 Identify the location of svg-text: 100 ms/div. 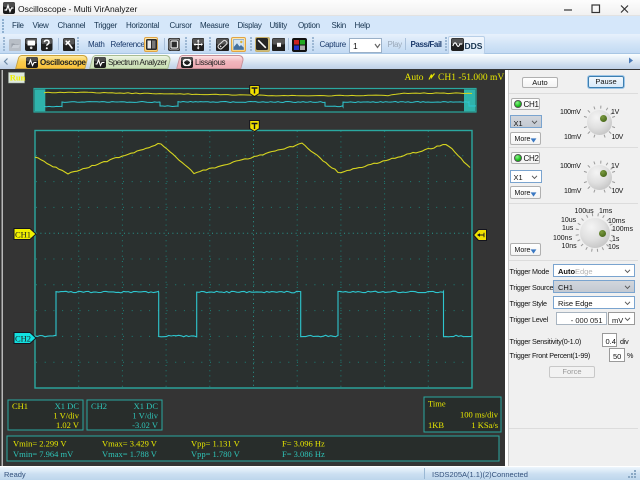
(479, 415).